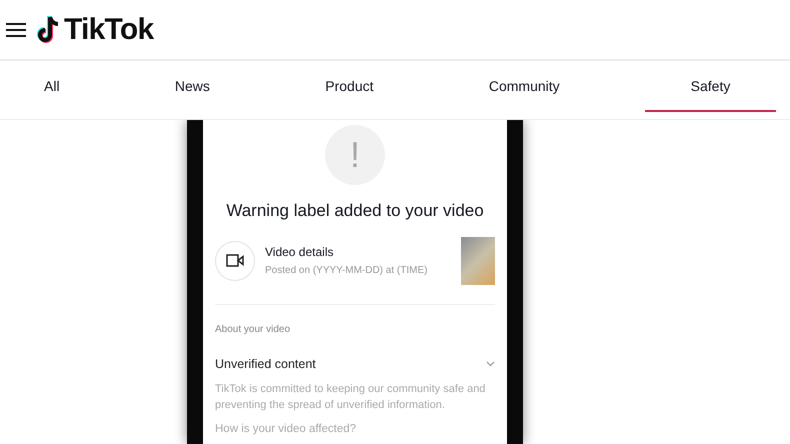 The width and height of the screenshot is (790, 444). Describe the element at coordinates (710, 87) in the screenshot. I see `nav-tab: Safety` at that location.